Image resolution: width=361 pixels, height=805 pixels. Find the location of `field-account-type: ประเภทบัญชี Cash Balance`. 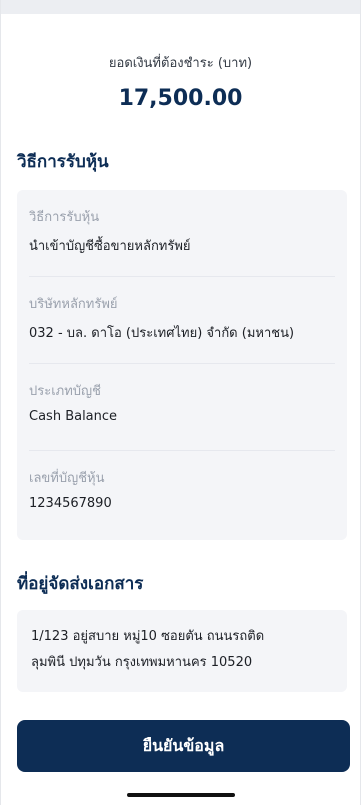

field-account-type: ประเภทบัญชี Cash Balance is located at coordinates (182, 407).